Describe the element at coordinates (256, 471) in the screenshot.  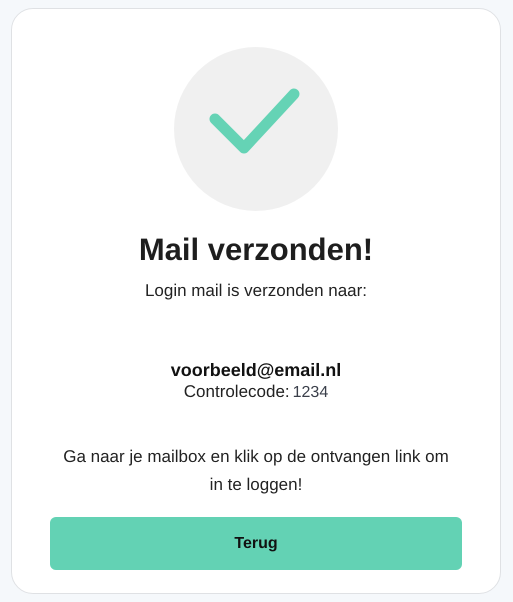
I see `instruction-text: Ga naar je mailbox en klik op de ontvangen link om in te loggen!` at that location.